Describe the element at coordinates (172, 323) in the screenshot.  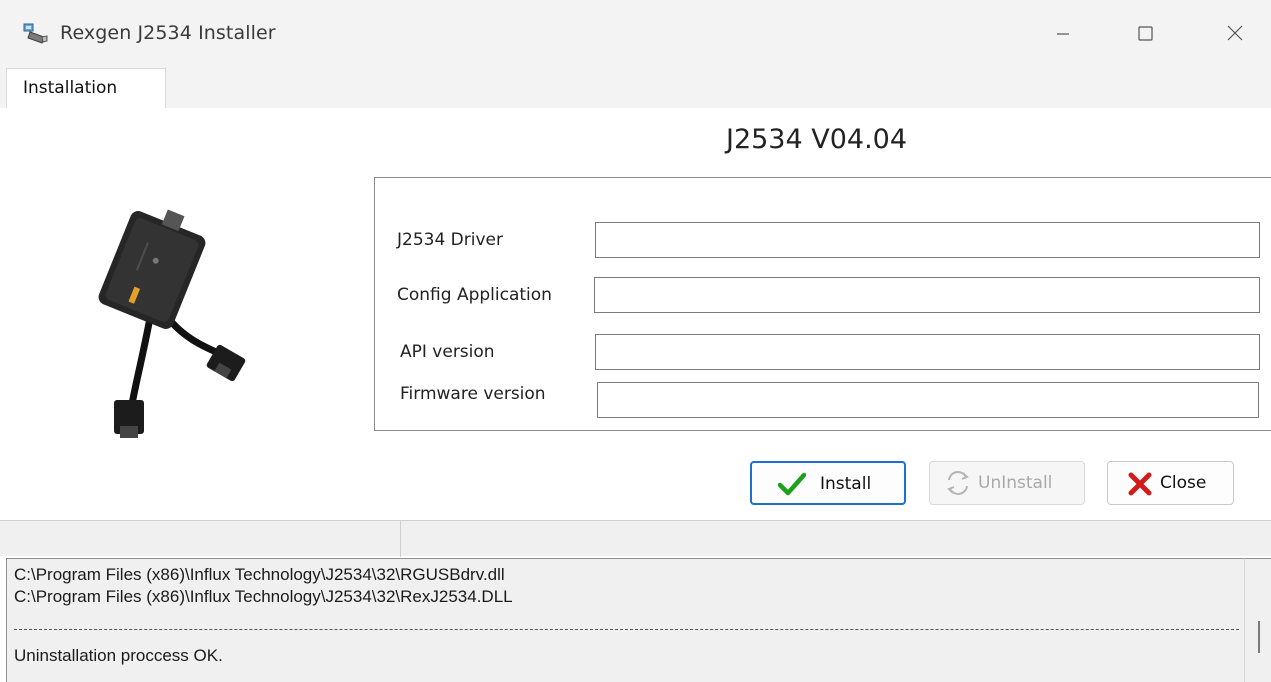
I see `interface-cable-image` at that location.